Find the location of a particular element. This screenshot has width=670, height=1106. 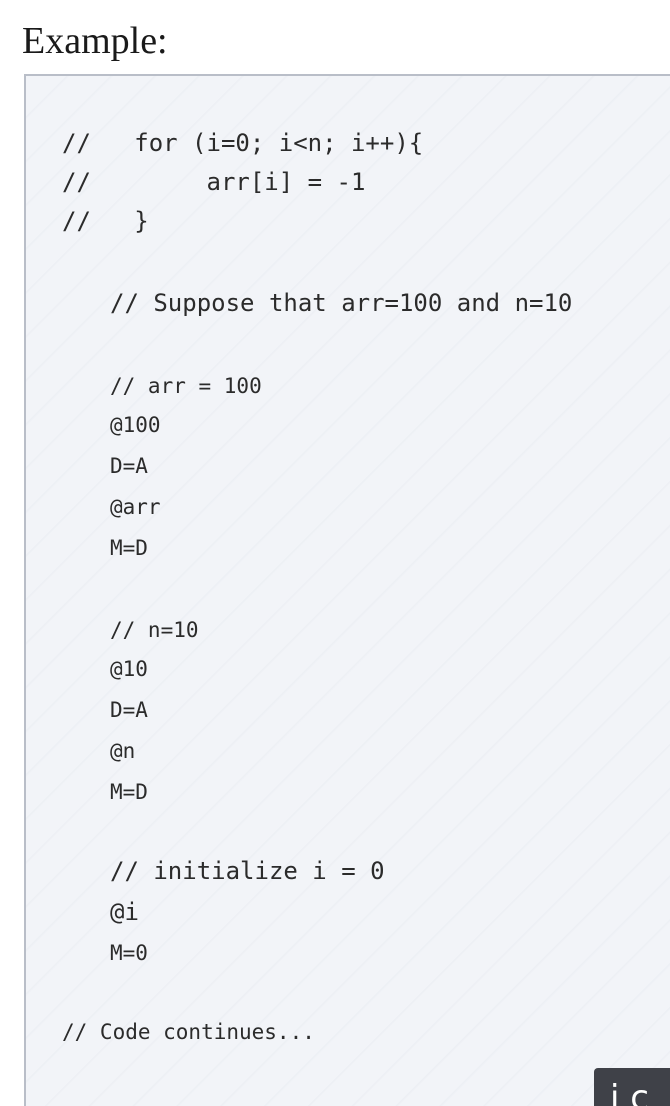

corner-overlay-badge: i c is located at coordinates (632, 1087).